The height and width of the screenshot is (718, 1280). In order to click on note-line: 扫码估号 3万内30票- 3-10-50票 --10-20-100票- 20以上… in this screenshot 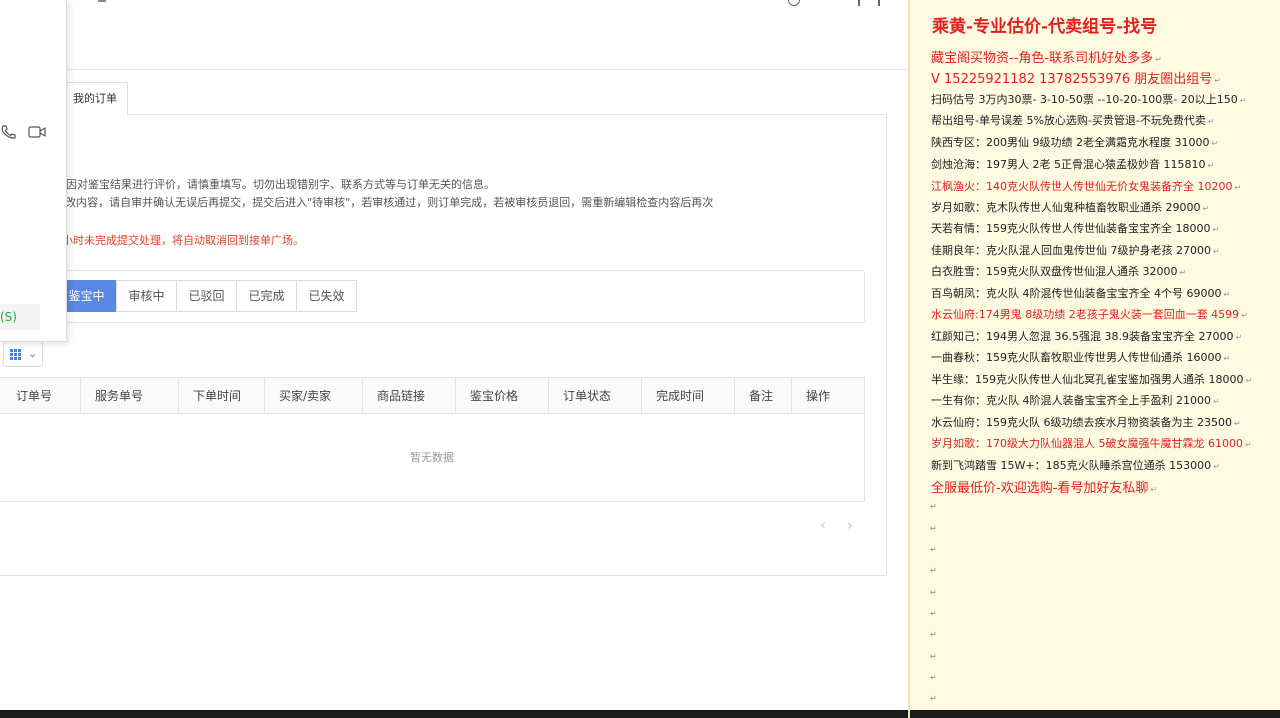, I will do `click(1089, 99)`.